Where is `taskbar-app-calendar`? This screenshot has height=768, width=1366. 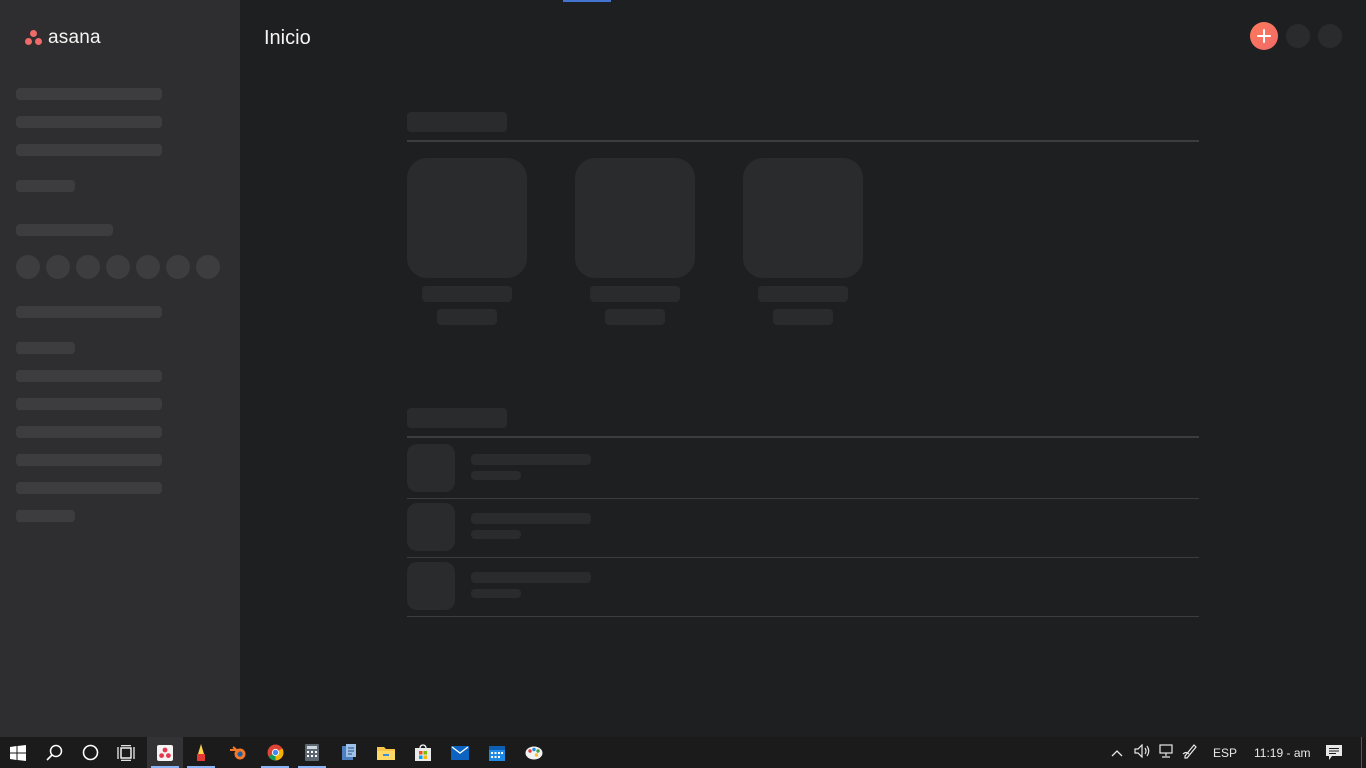 taskbar-app-calendar is located at coordinates (497, 752).